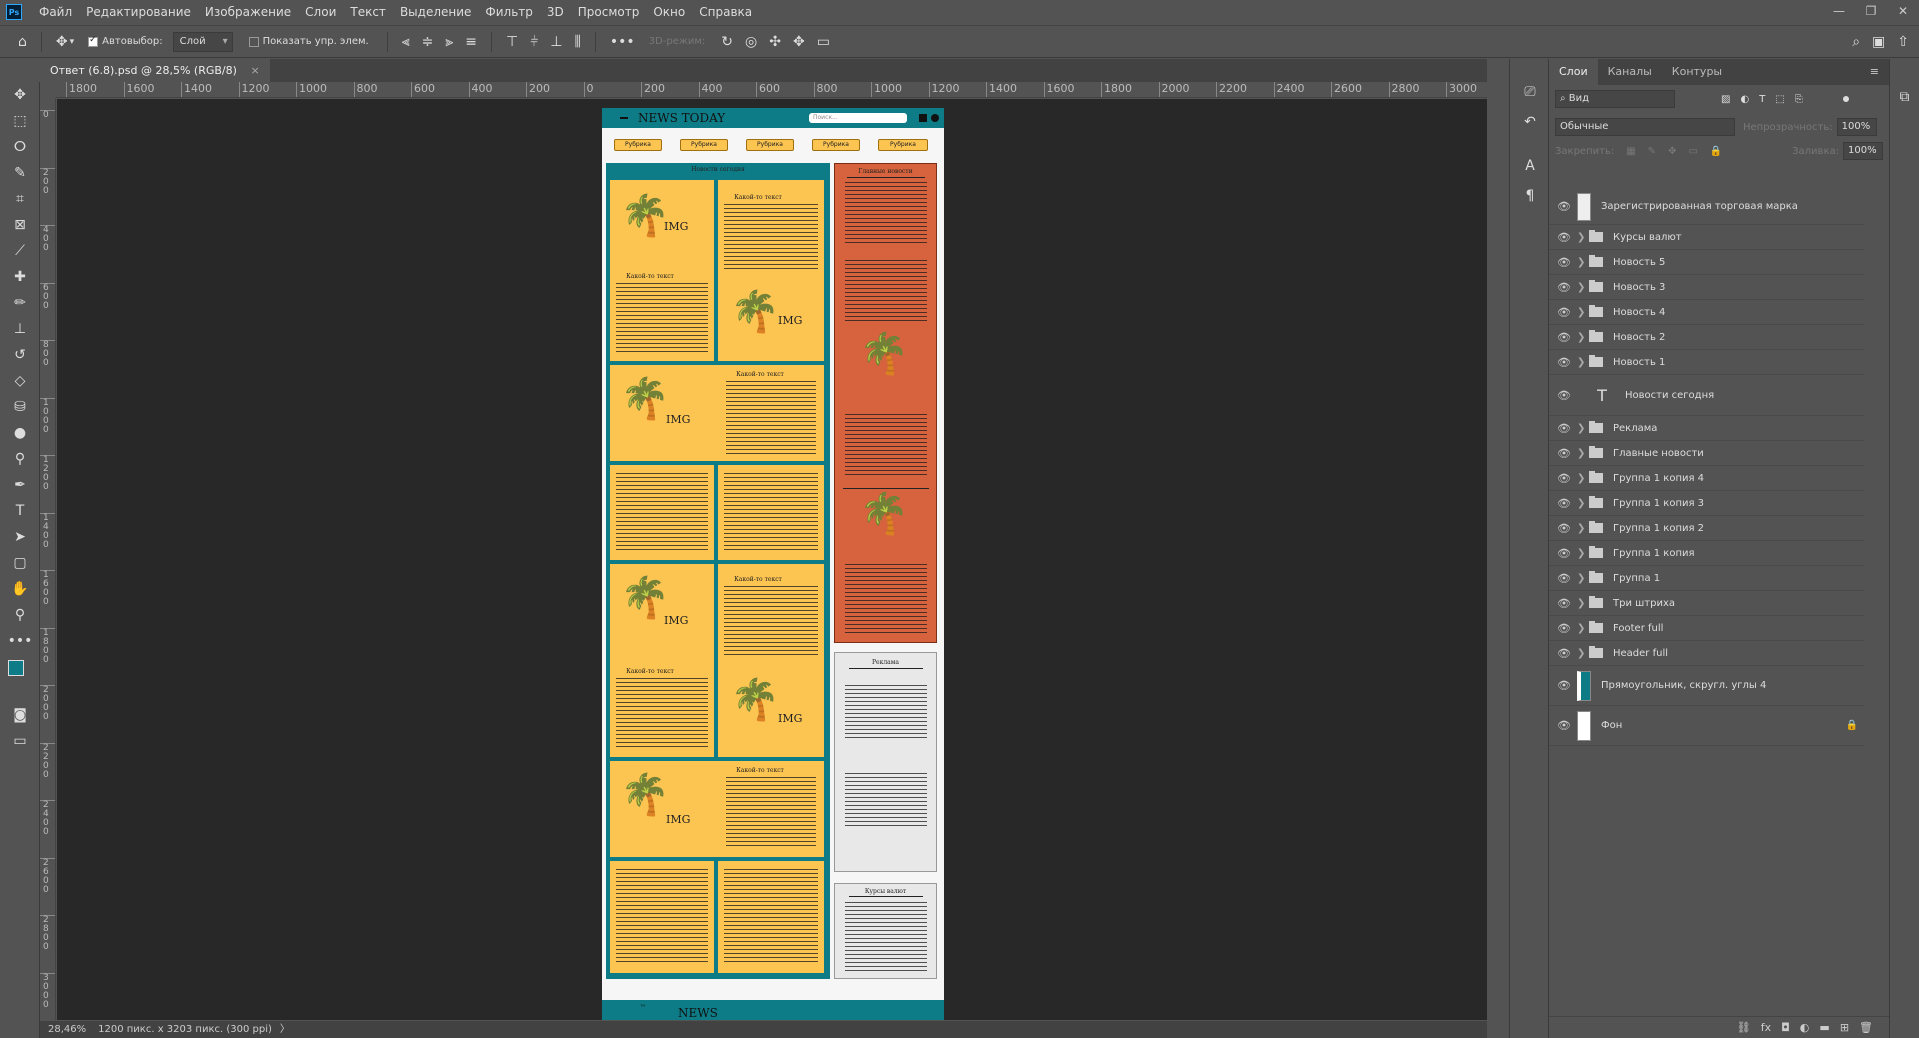  I want to click on lock-pixels-icon: ▦, so click(1630, 151).